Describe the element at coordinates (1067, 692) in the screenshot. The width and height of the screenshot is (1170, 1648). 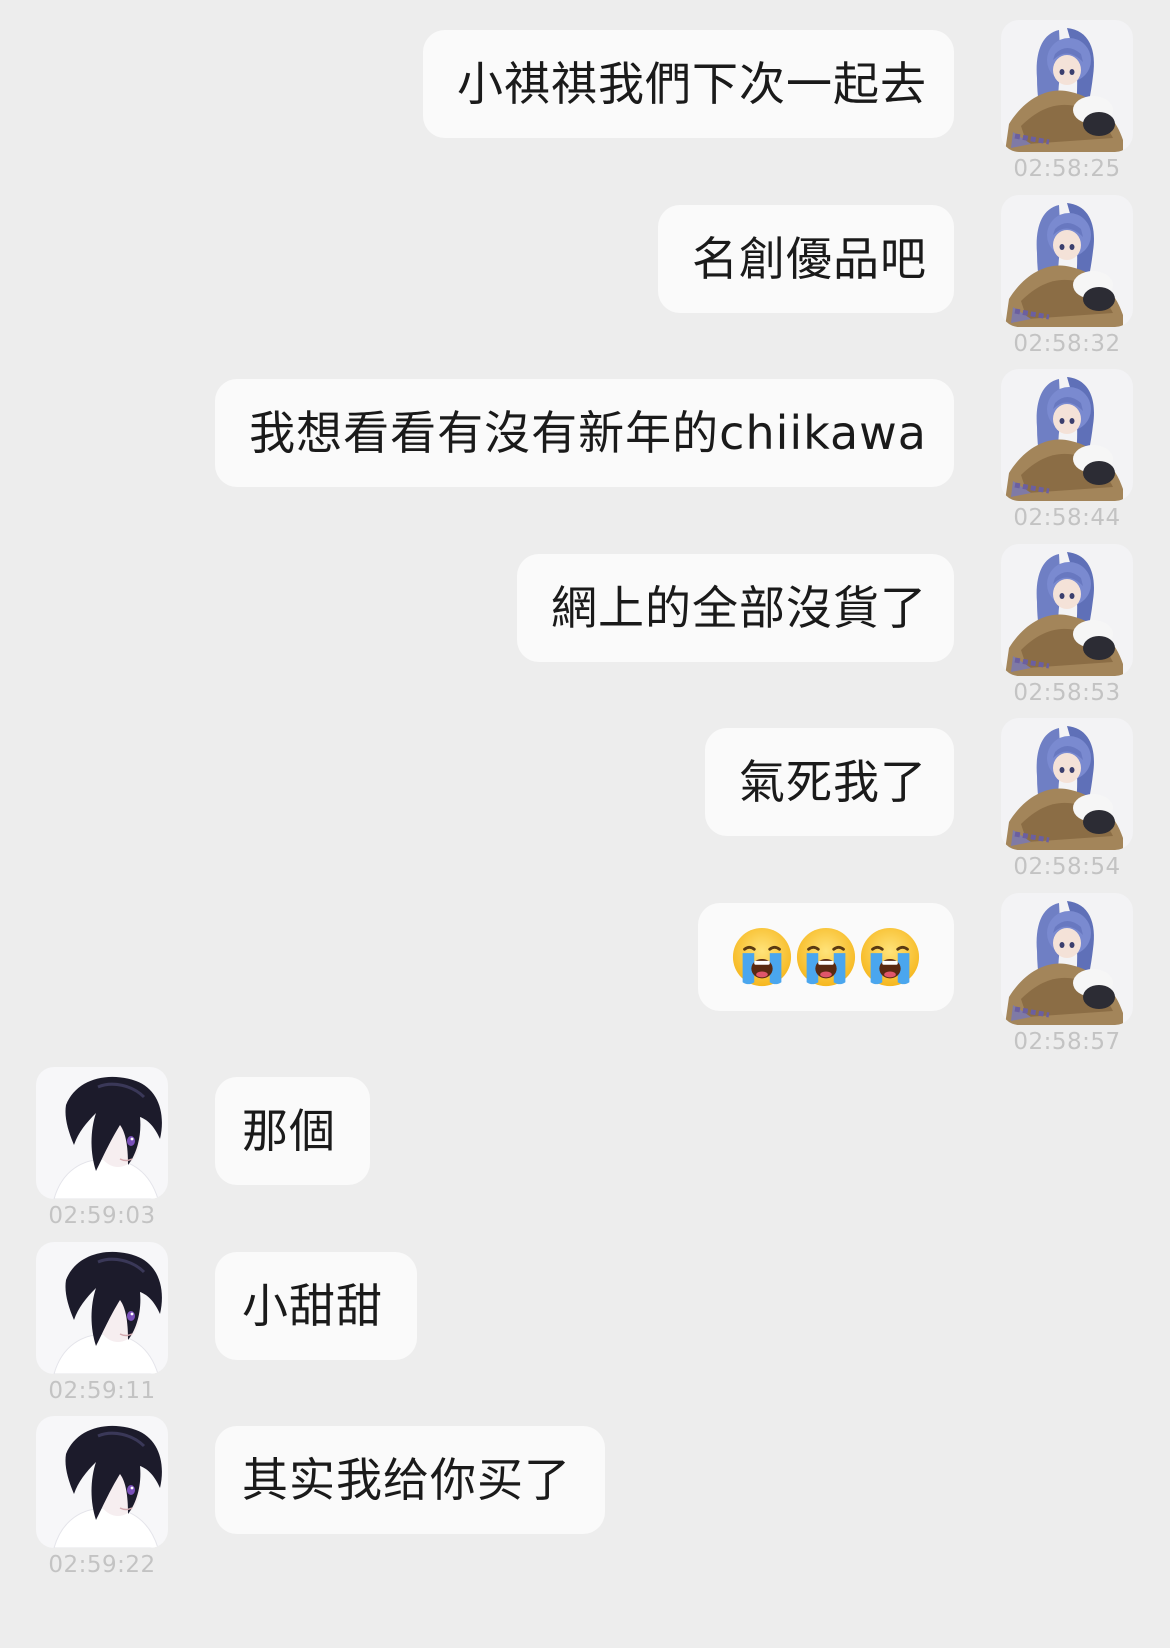
I see `message-timestamp: 02:58:53` at that location.